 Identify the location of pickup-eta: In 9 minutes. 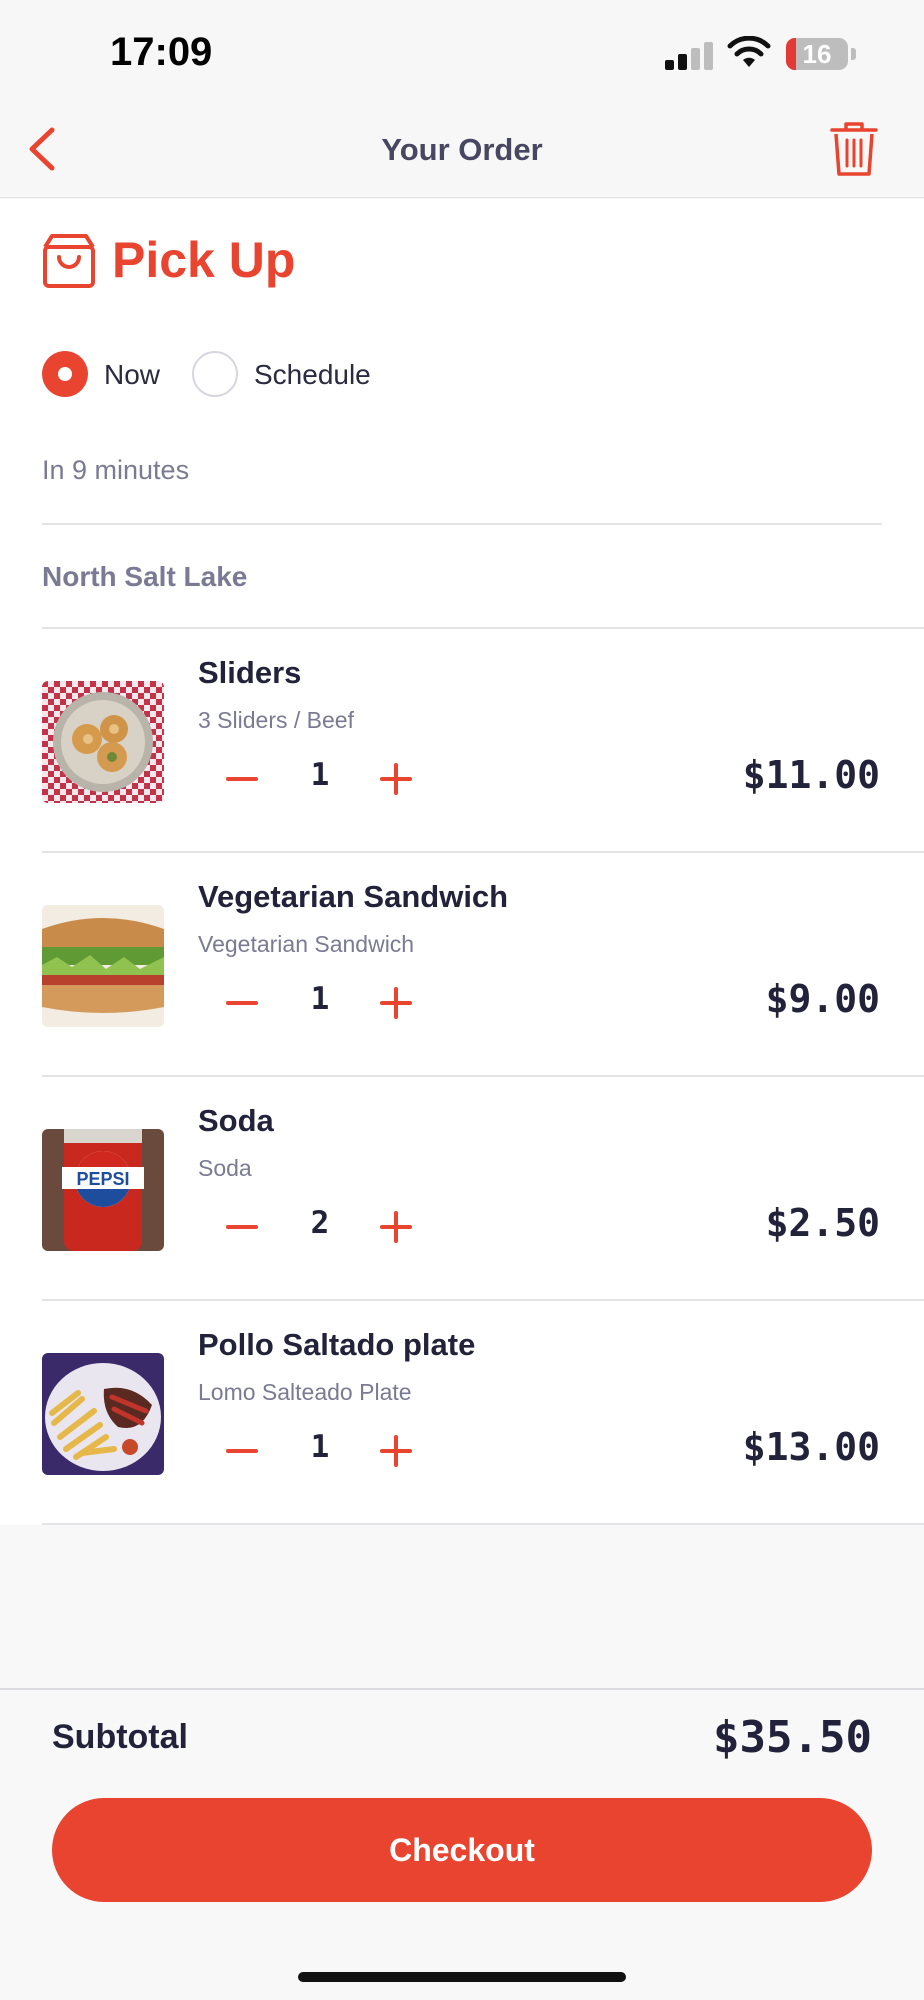
(116, 470).